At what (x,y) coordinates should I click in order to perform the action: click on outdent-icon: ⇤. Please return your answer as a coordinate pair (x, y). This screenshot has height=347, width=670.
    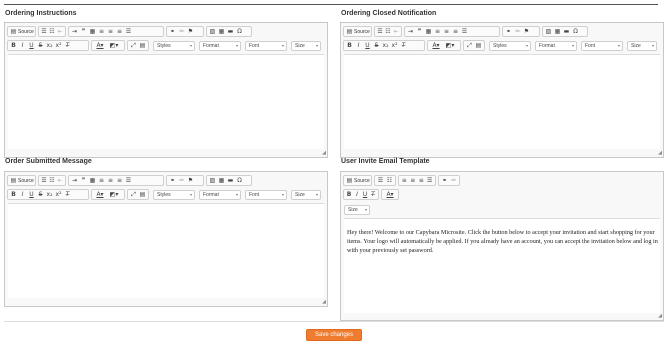
    Looking at the image, I should click on (60, 31).